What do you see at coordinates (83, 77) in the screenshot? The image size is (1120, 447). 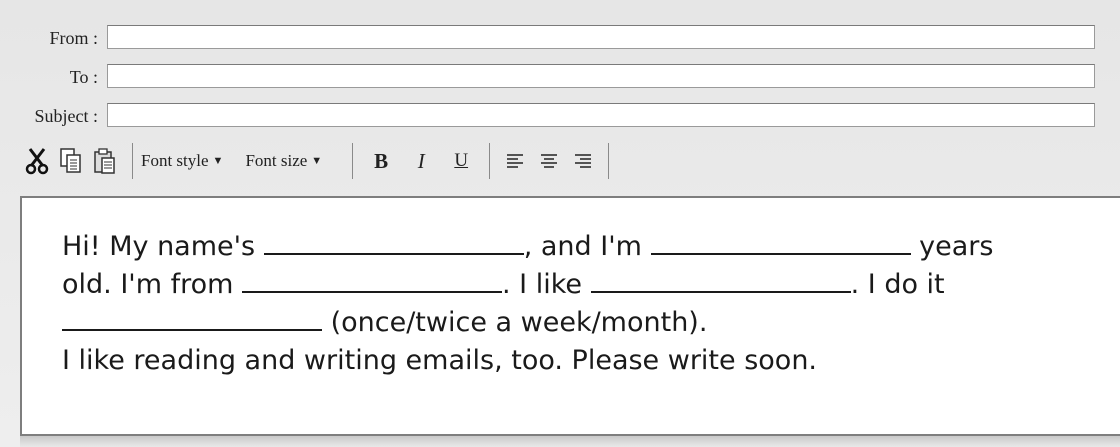 I see `to-label: To :` at bounding box center [83, 77].